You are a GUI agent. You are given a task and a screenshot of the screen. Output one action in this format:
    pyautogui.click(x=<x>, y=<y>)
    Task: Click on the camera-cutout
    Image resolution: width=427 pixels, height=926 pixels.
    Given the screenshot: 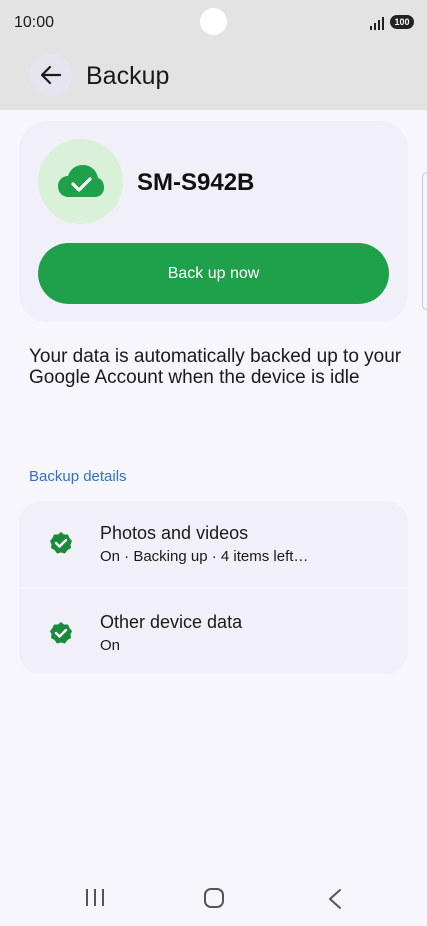 What is the action you would take?
    pyautogui.click(x=213, y=21)
    